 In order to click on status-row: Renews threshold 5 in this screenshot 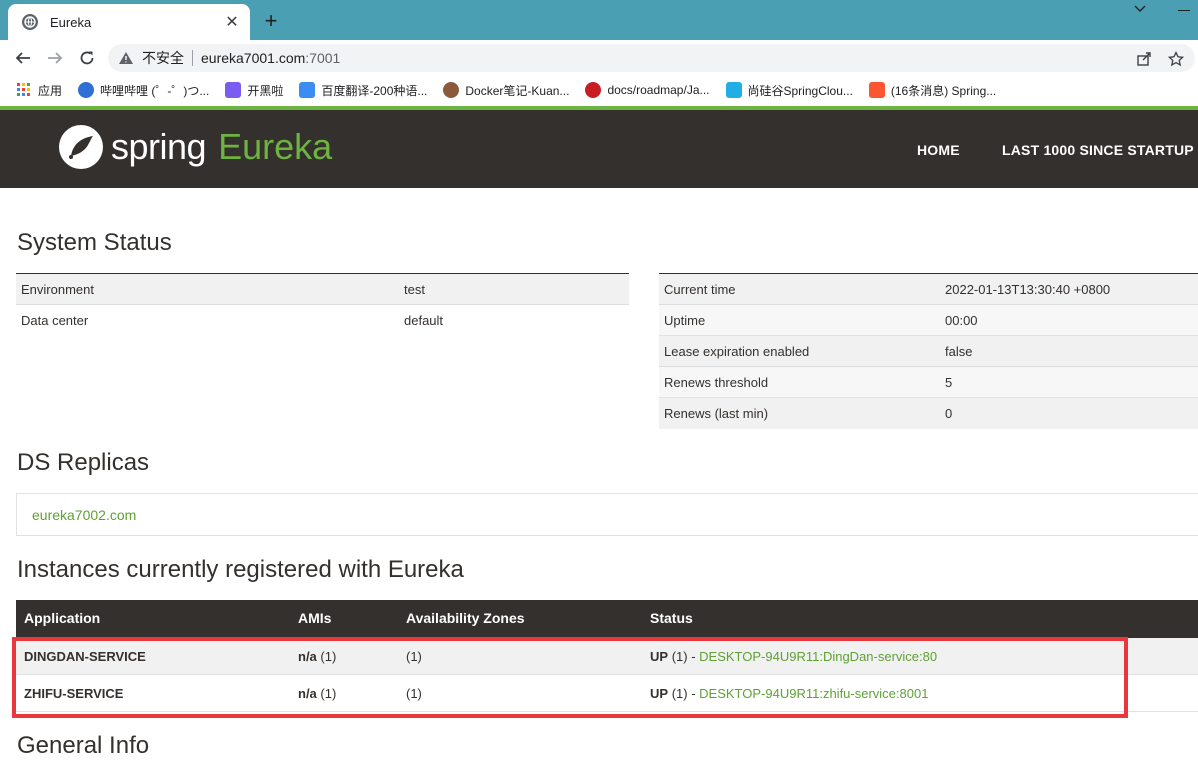, I will do `click(928, 382)`.